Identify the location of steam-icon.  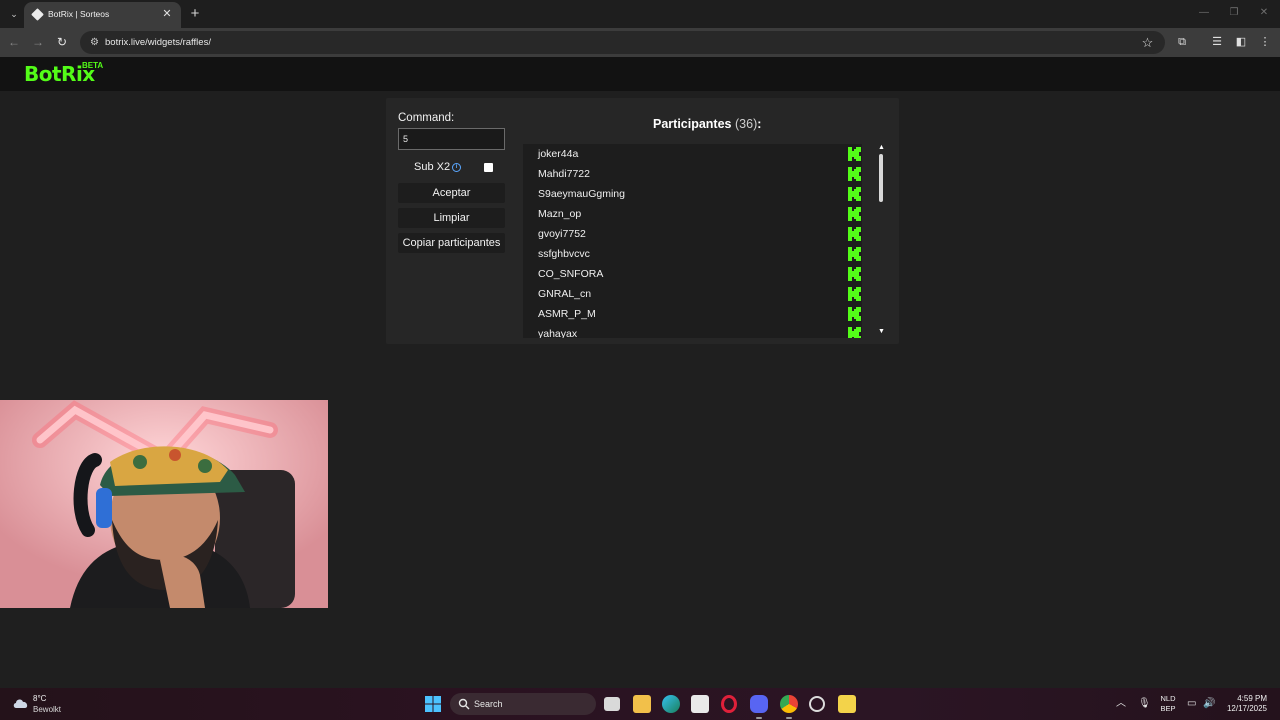
(817, 704).